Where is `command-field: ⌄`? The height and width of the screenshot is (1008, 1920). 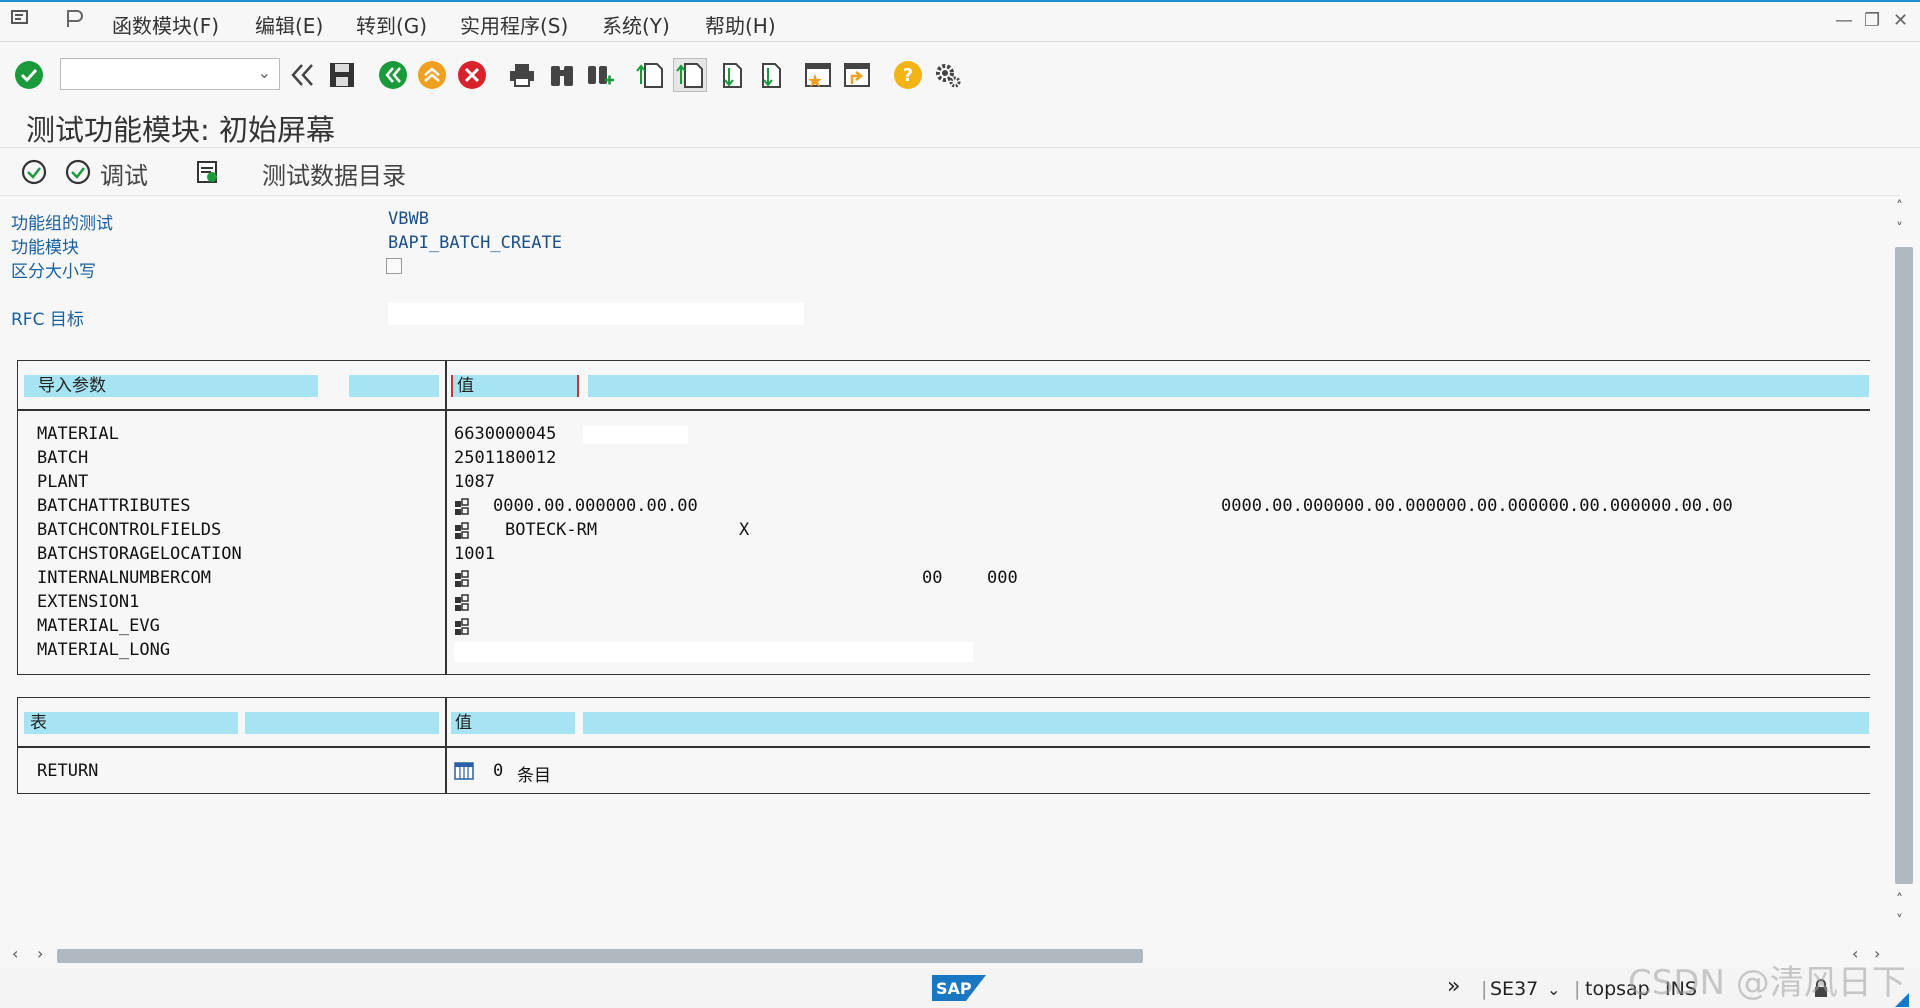 command-field: ⌄ is located at coordinates (170, 74).